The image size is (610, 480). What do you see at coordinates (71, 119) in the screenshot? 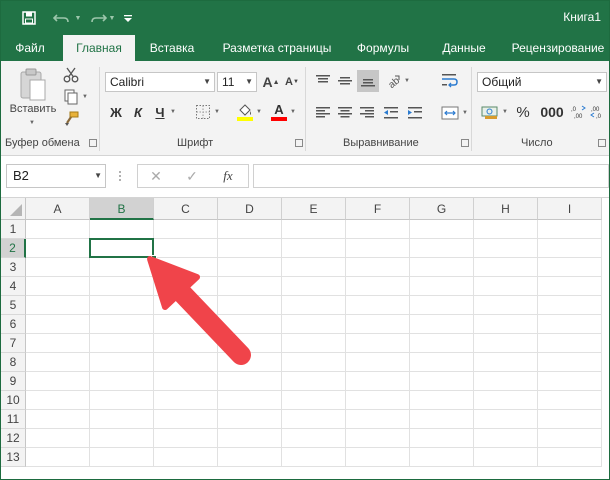
I see `format-painter-icon` at bounding box center [71, 119].